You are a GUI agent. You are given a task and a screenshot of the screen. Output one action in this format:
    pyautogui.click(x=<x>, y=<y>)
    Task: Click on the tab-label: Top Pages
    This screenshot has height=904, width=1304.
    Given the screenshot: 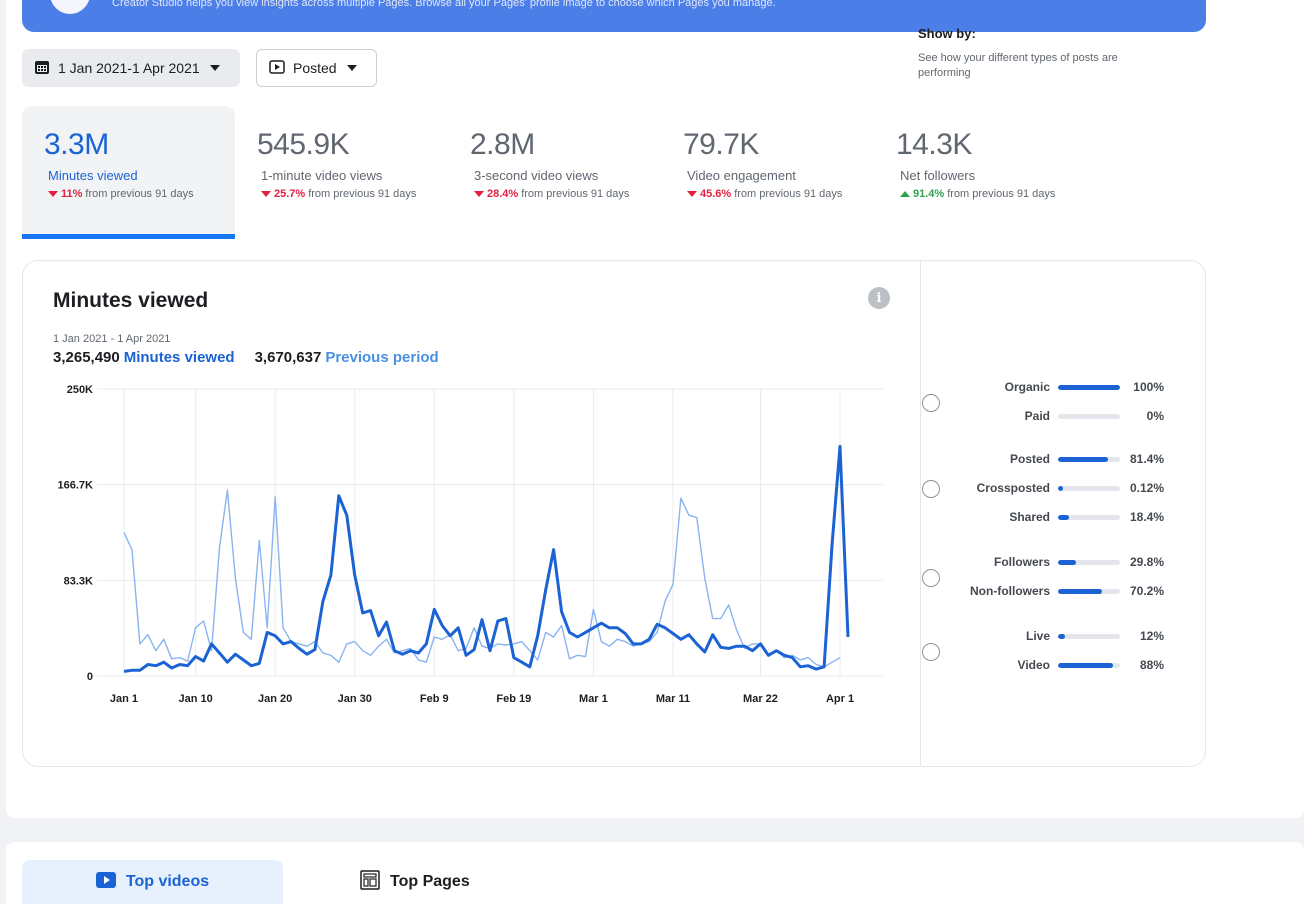 What is the action you would take?
    pyautogui.click(x=430, y=881)
    